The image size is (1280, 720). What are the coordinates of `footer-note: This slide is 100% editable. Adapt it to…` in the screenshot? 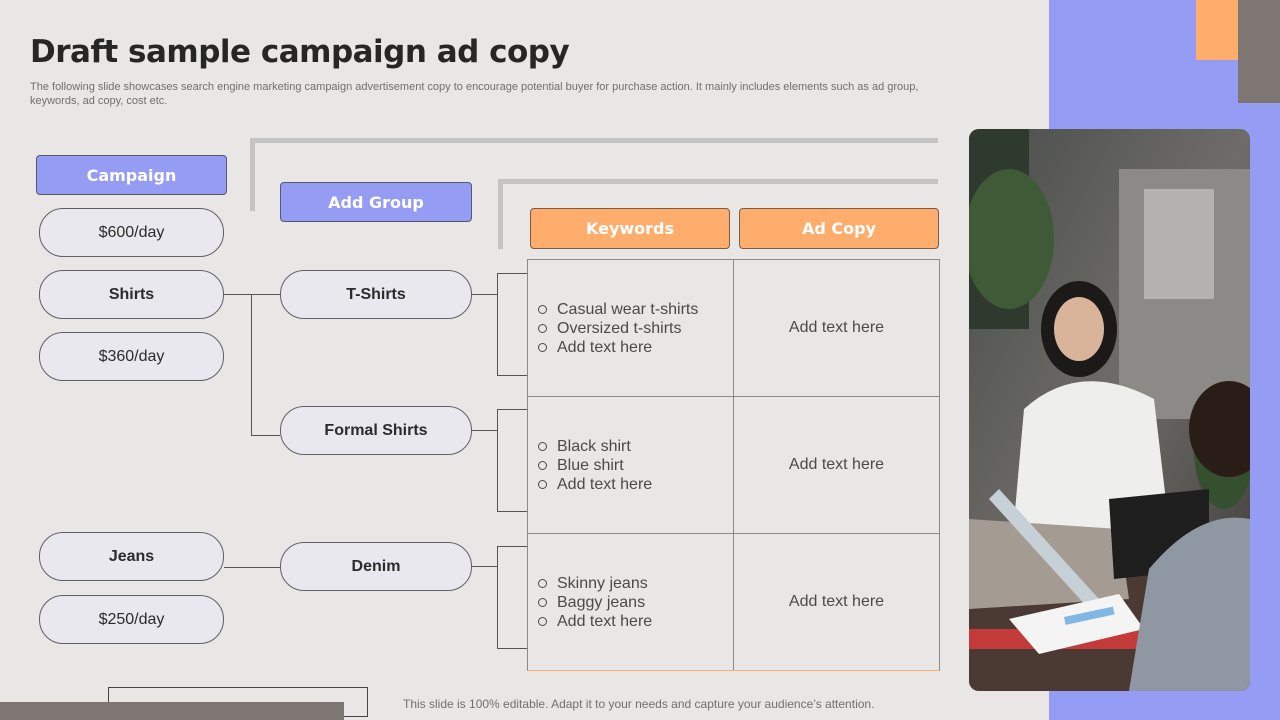 It's located at (639, 704).